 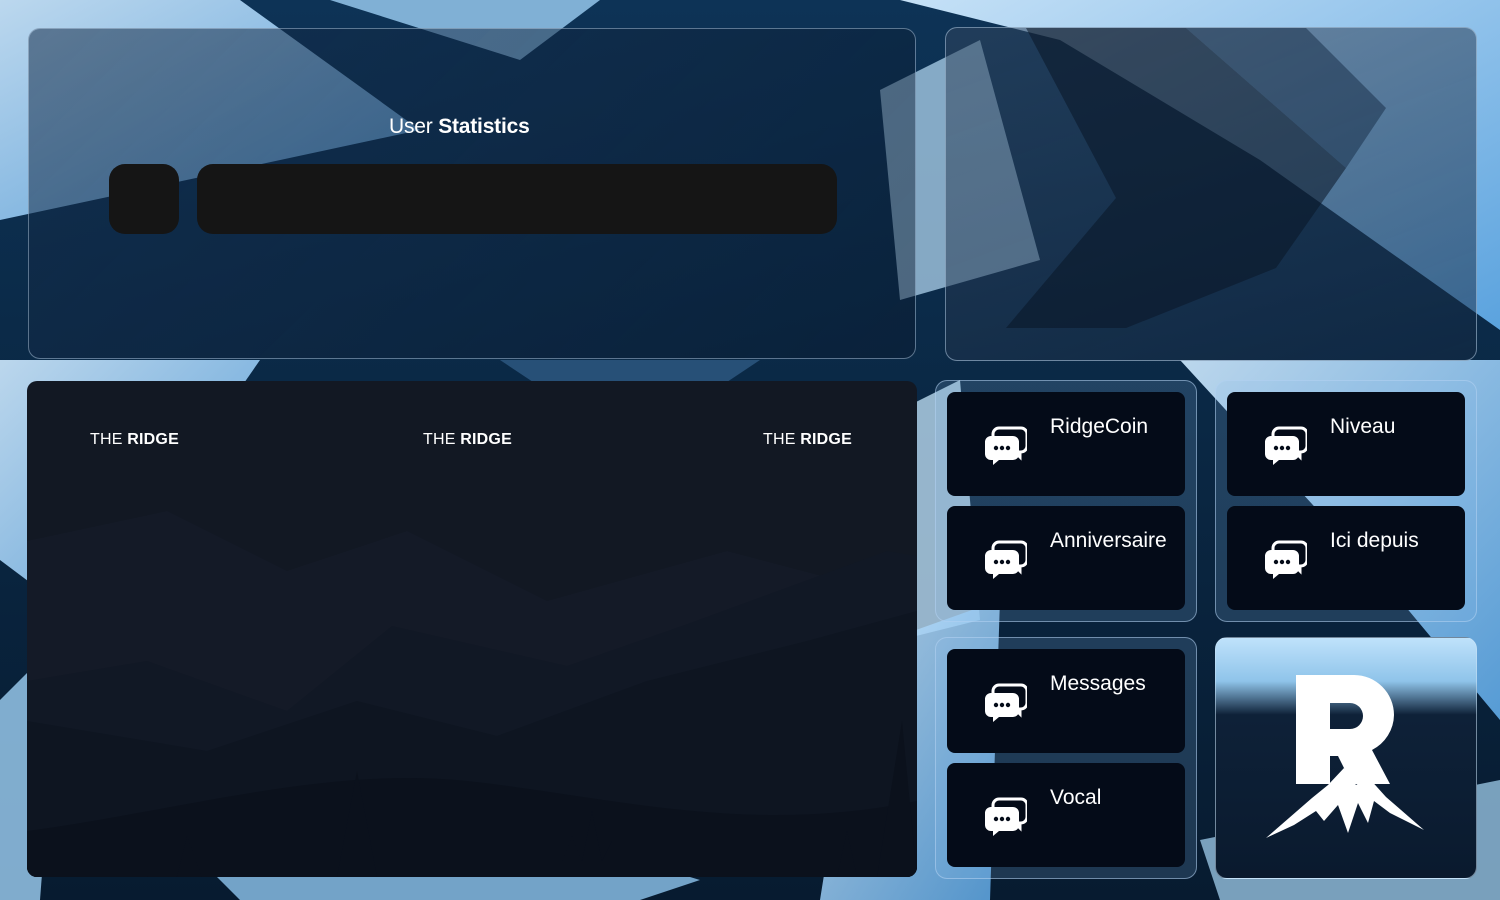 I want to click on stat-label: Ici depuis, so click(x=1374, y=540).